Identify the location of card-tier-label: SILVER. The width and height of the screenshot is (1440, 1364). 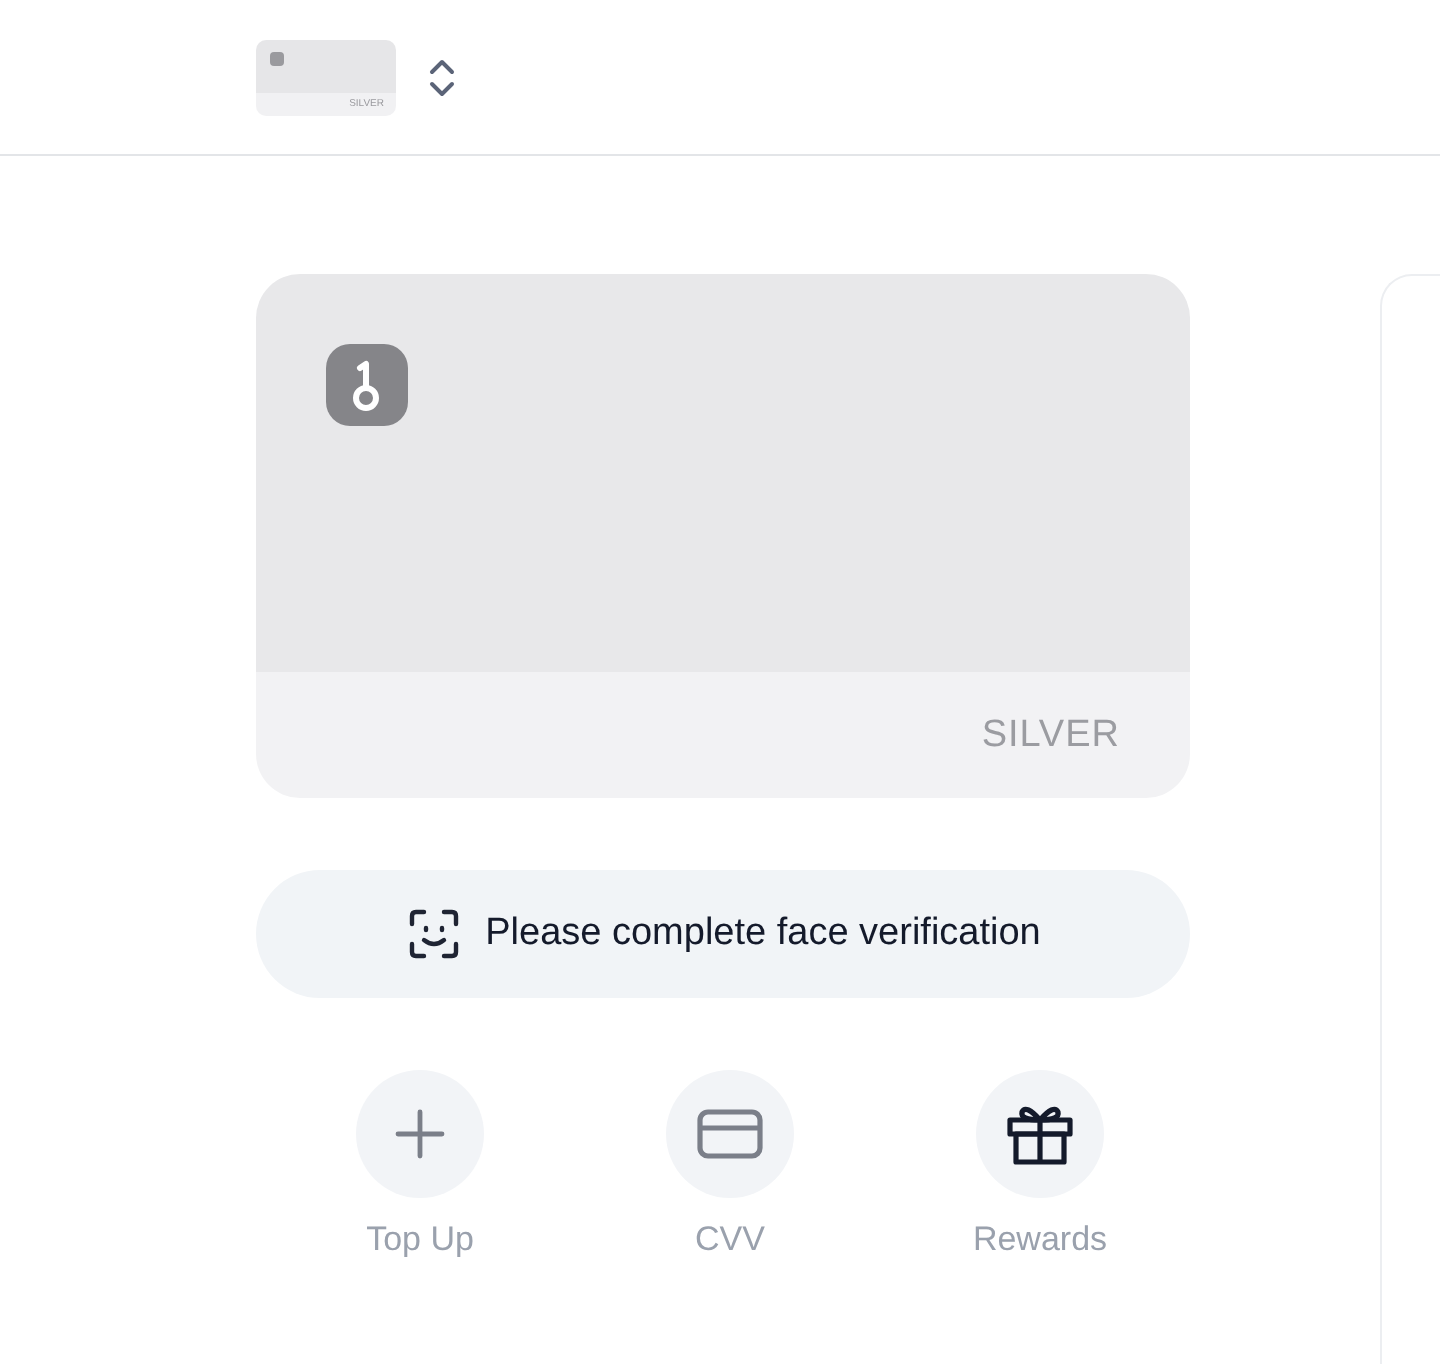
(1050, 735).